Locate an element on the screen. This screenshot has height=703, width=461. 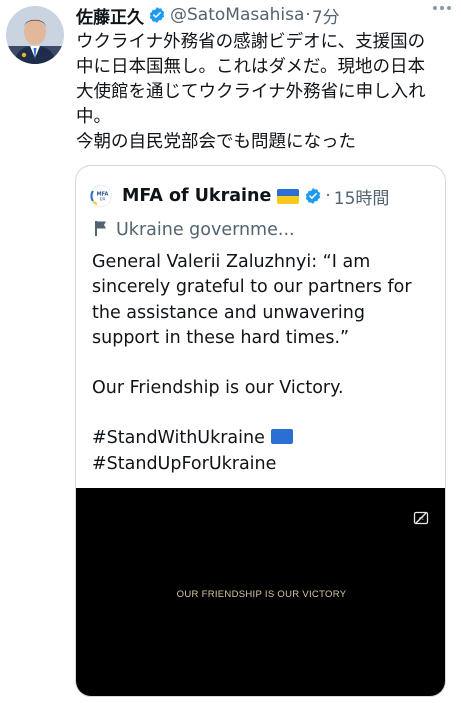
tweet-header: 佐藤正久 @SatoMasahisa · 7分 is located at coordinates (263, 15).